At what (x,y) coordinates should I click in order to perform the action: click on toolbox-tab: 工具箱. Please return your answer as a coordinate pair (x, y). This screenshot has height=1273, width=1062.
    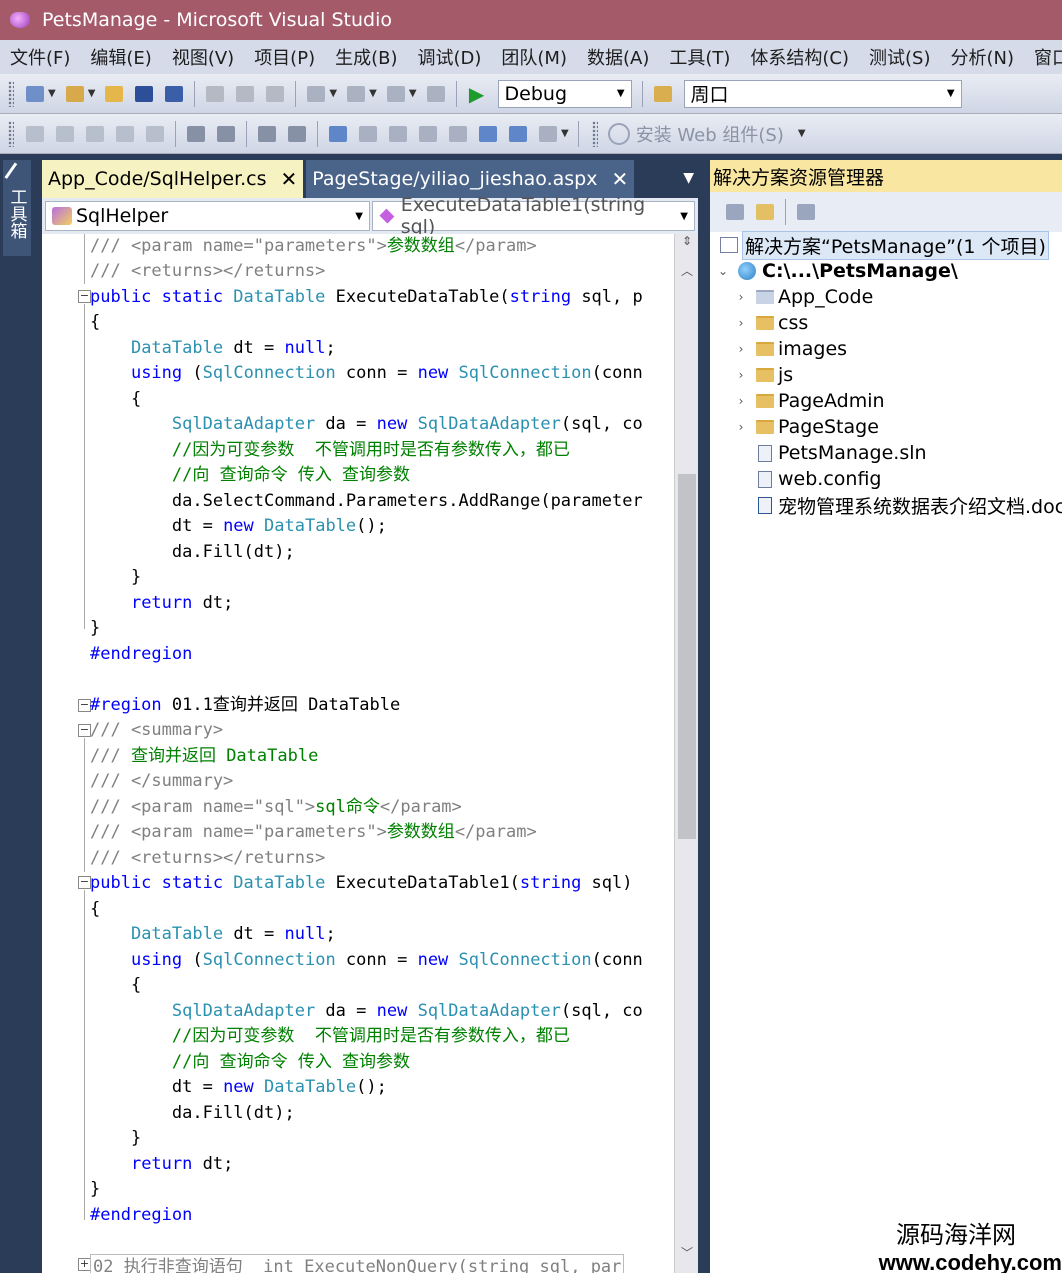
    Looking at the image, I should click on (17, 208).